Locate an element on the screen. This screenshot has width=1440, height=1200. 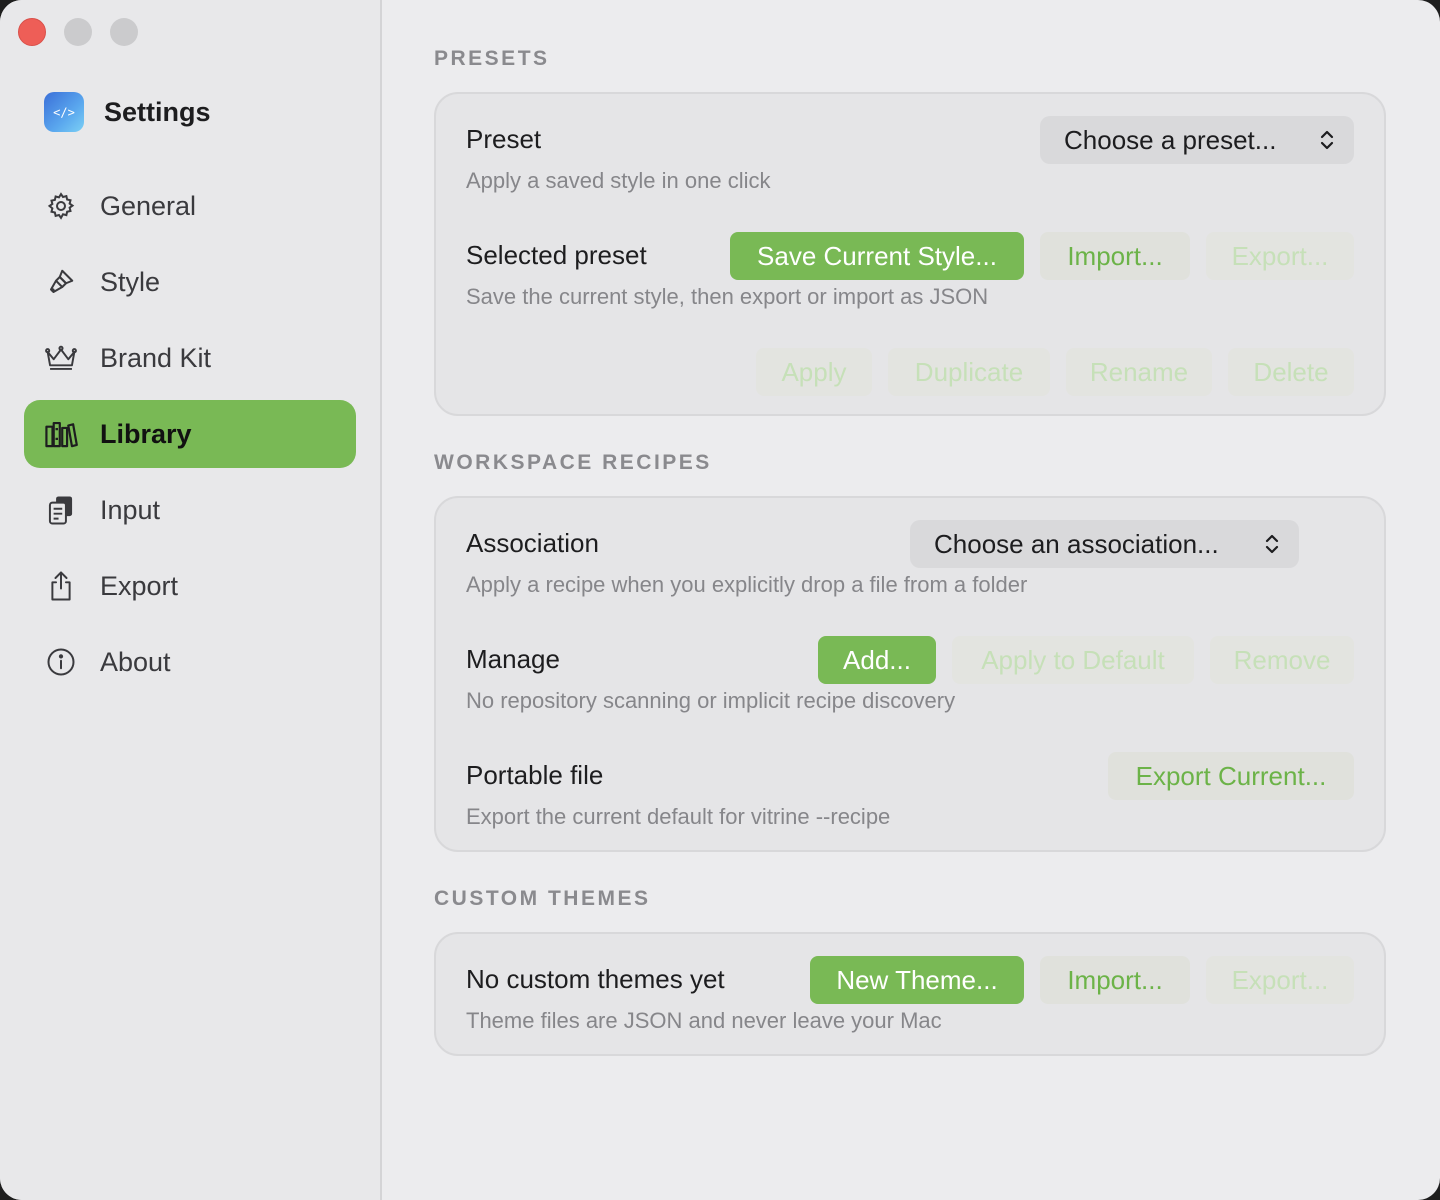
sidebar-item-label: About is located at coordinates (135, 661).